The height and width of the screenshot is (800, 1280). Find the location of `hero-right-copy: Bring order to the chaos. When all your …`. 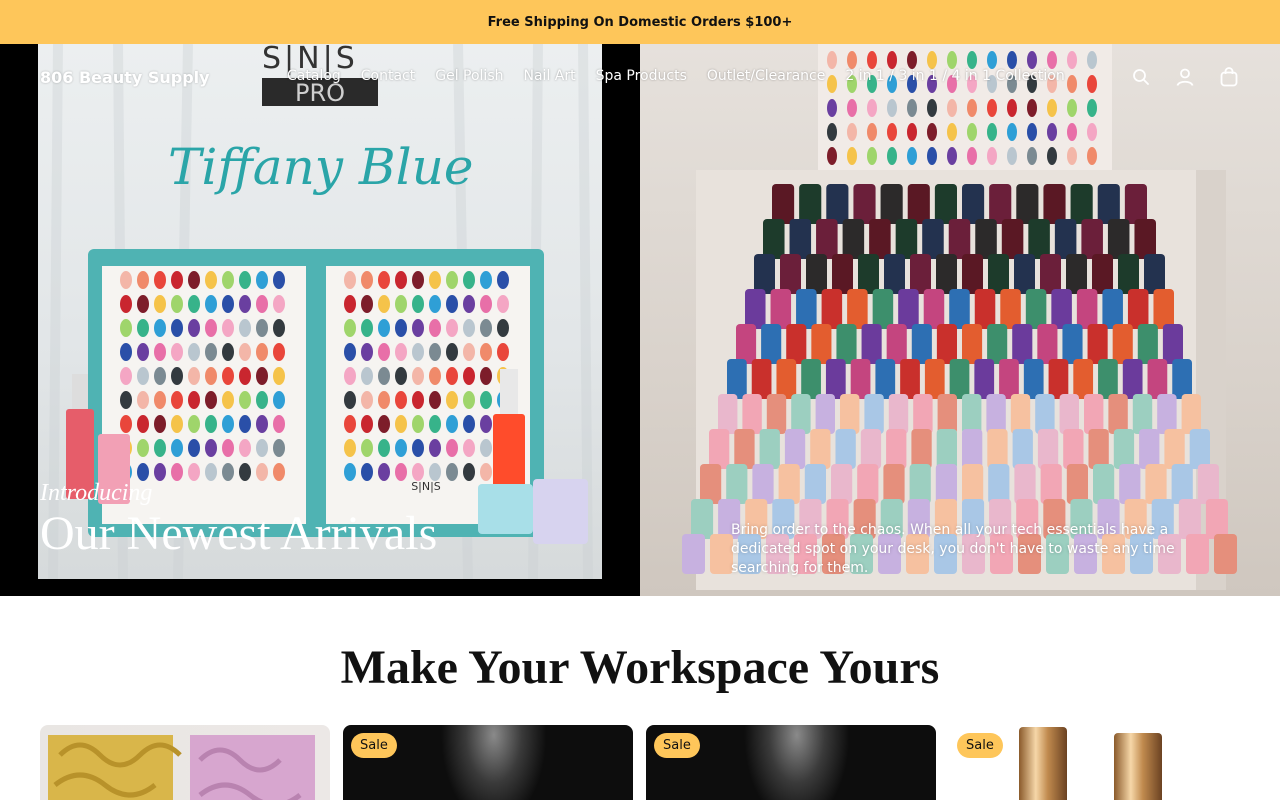

hero-right-copy: Bring order to the chaos. When all your … is located at coordinates (953, 549).